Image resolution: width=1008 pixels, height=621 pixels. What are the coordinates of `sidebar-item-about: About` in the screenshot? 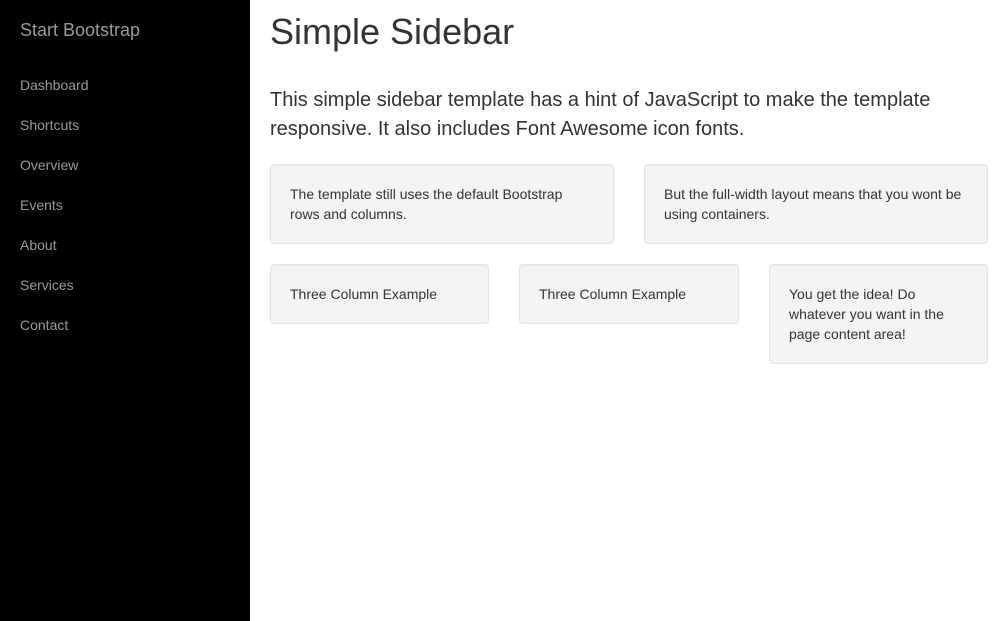 It's located at (125, 245).